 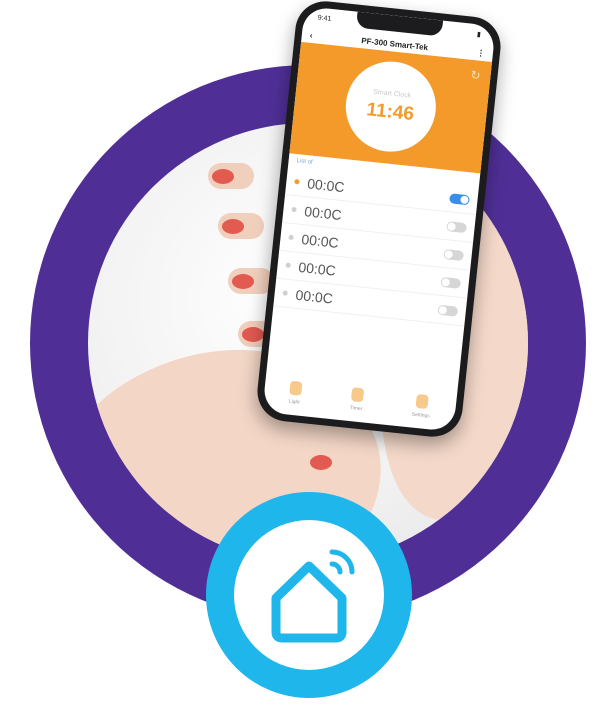 I want to click on tab-timer: Timer, so click(x=357, y=400).